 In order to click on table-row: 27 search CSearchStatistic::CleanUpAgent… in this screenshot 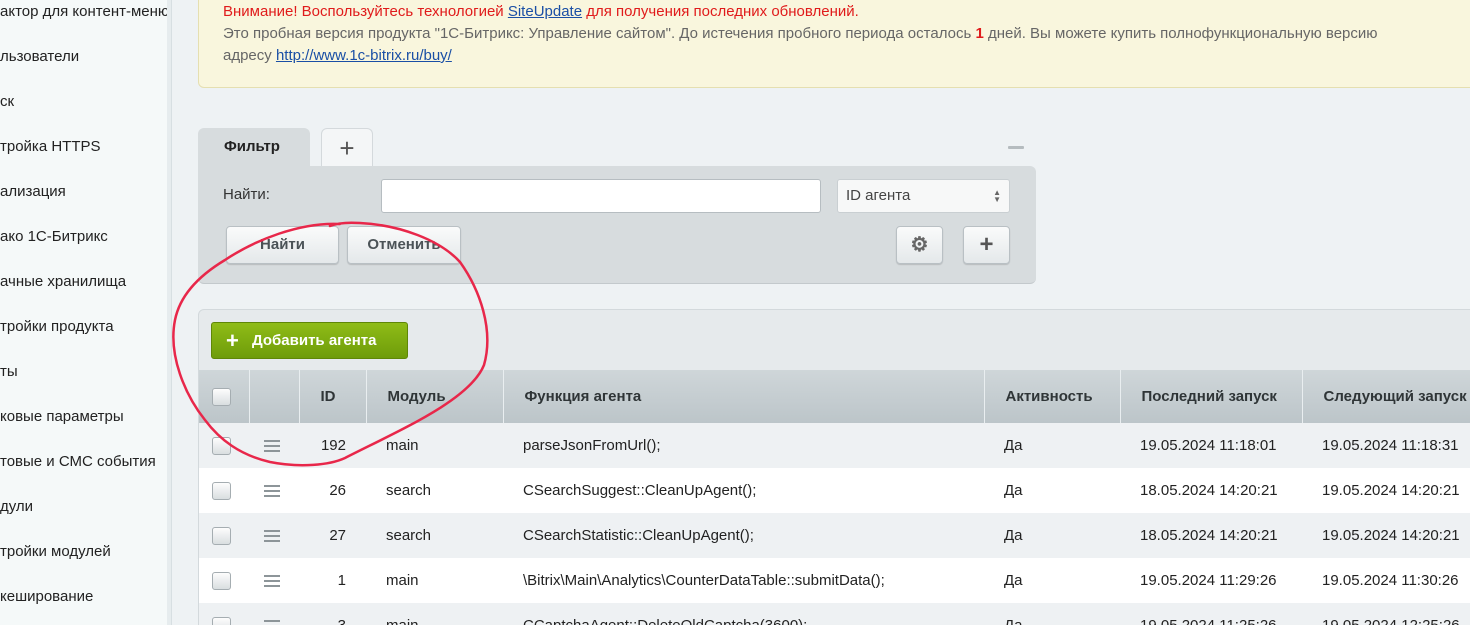, I will do `click(834, 535)`.